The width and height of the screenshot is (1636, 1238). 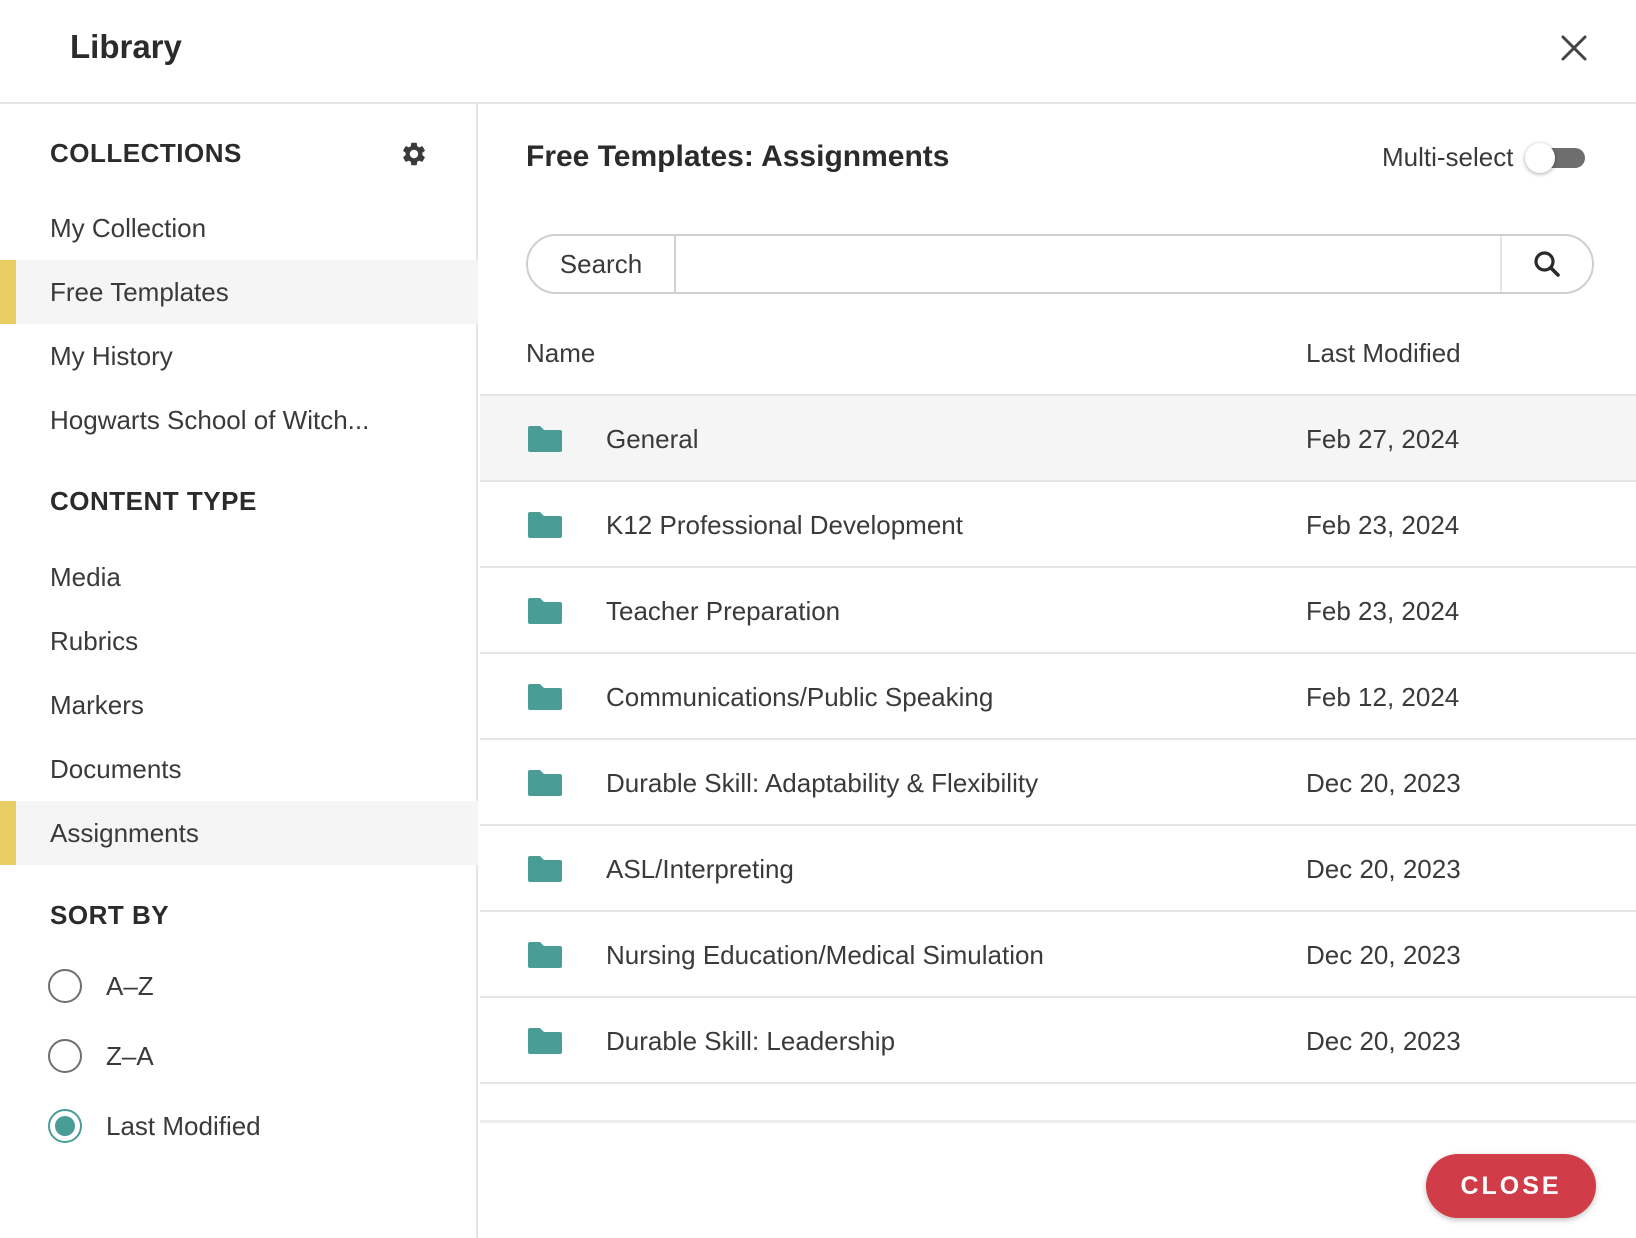 What do you see at coordinates (116, 768) in the screenshot?
I see `sidebar-item-label: Documents` at bounding box center [116, 768].